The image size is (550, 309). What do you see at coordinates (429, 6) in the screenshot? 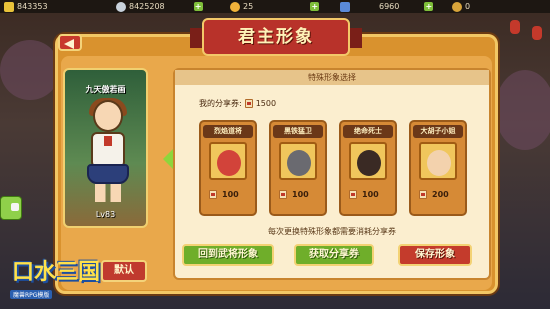
I see `add-gem-button: +` at bounding box center [429, 6].